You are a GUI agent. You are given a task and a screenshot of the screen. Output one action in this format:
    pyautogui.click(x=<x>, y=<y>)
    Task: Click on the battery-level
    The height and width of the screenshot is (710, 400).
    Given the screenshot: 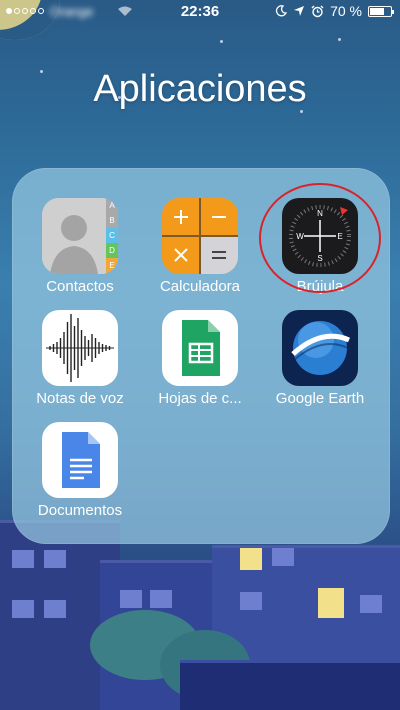 What is the action you would take?
    pyautogui.click(x=377, y=11)
    